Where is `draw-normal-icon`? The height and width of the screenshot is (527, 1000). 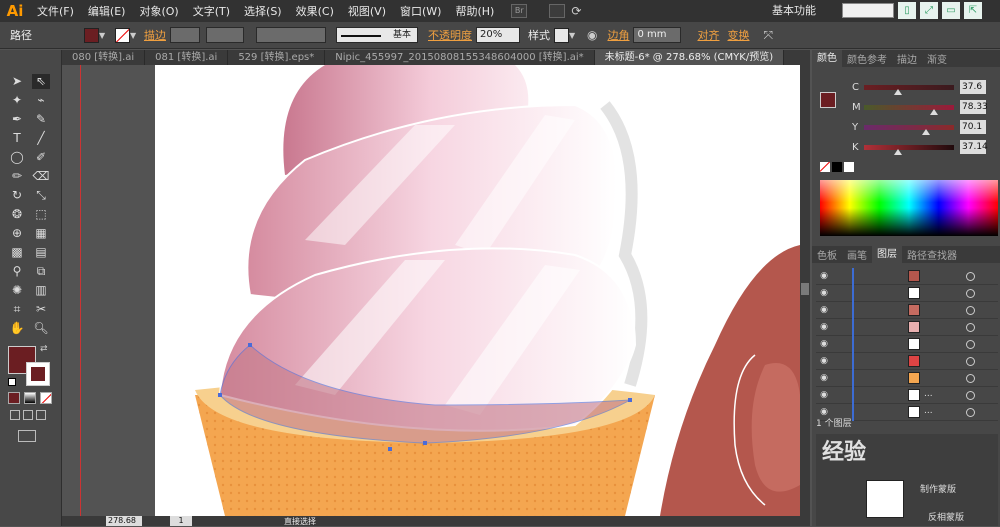
draw-normal-icon is located at coordinates (15, 415).